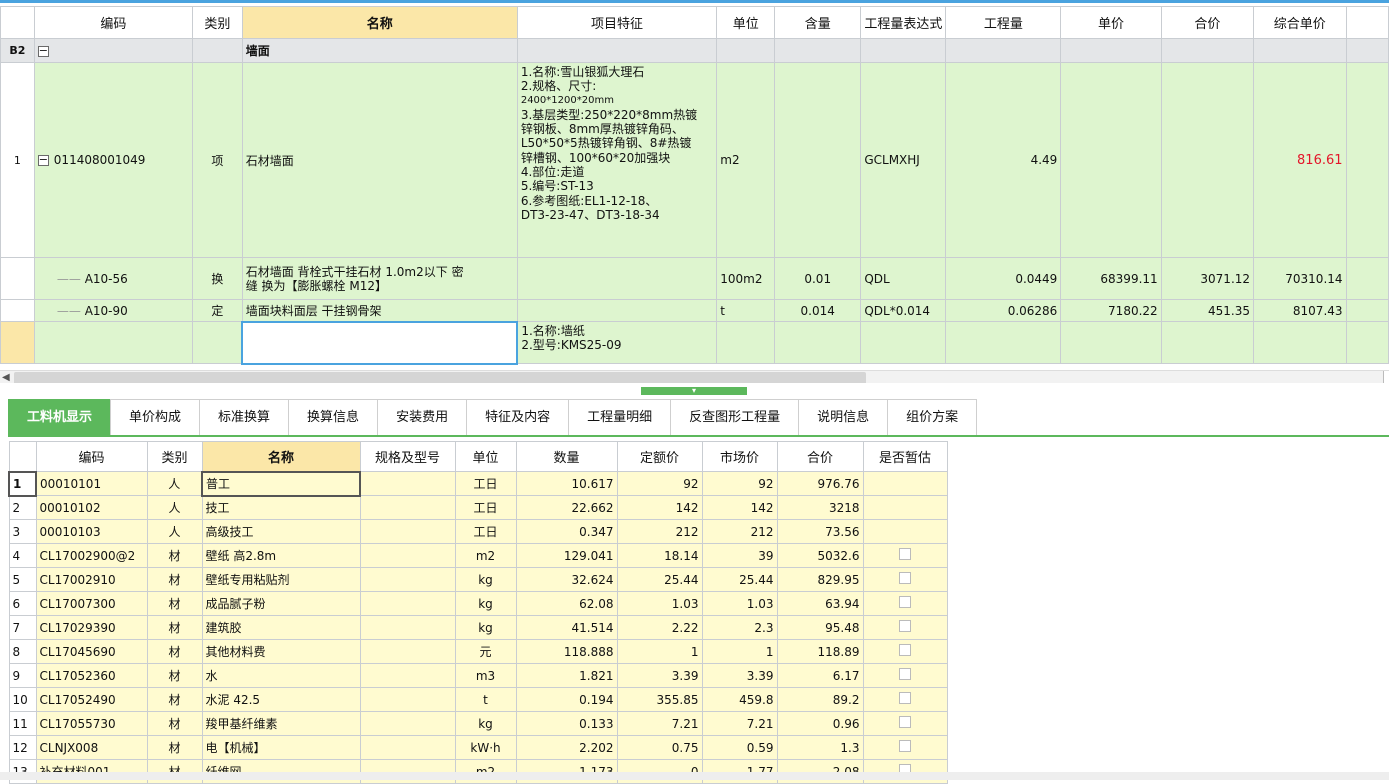 The image size is (1389, 784). Describe the element at coordinates (1111, 160) in the screenshot. I see `price-cell` at that location.